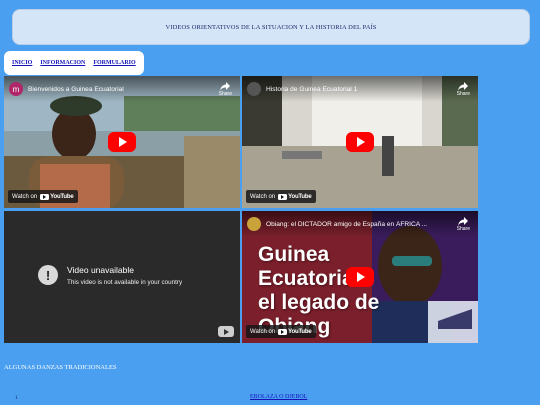  Describe the element at coordinates (311, 89) in the screenshot. I see `video-title: Historia de Guinea Ecuatorial 1` at that location.